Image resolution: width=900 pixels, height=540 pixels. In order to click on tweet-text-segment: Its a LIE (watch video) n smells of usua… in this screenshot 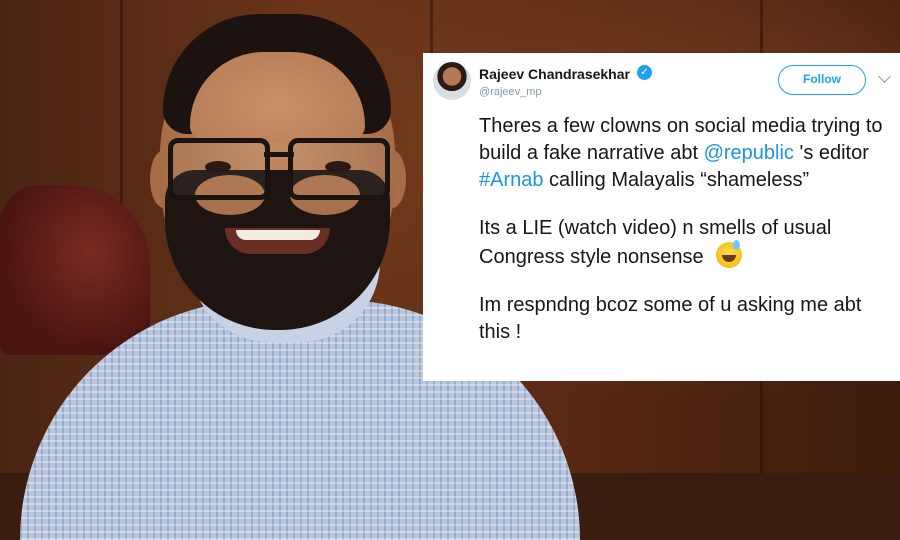, I will do `click(655, 242)`.